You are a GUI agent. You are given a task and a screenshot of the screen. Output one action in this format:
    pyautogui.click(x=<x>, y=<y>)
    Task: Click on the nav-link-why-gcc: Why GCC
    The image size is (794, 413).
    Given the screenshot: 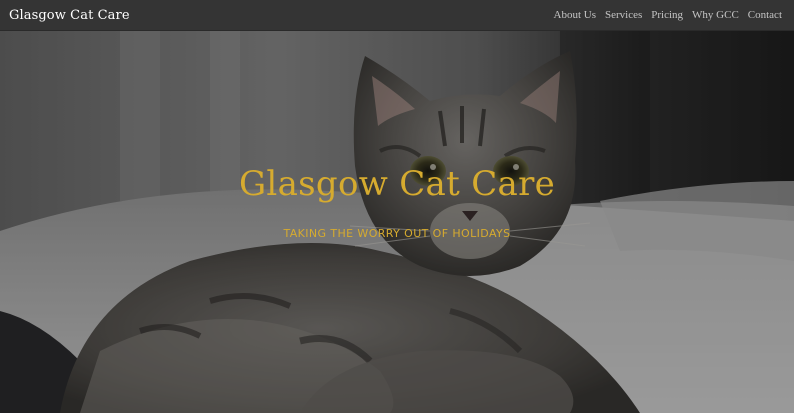 What is the action you would take?
    pyautogui.click(x=715, y=15)
    